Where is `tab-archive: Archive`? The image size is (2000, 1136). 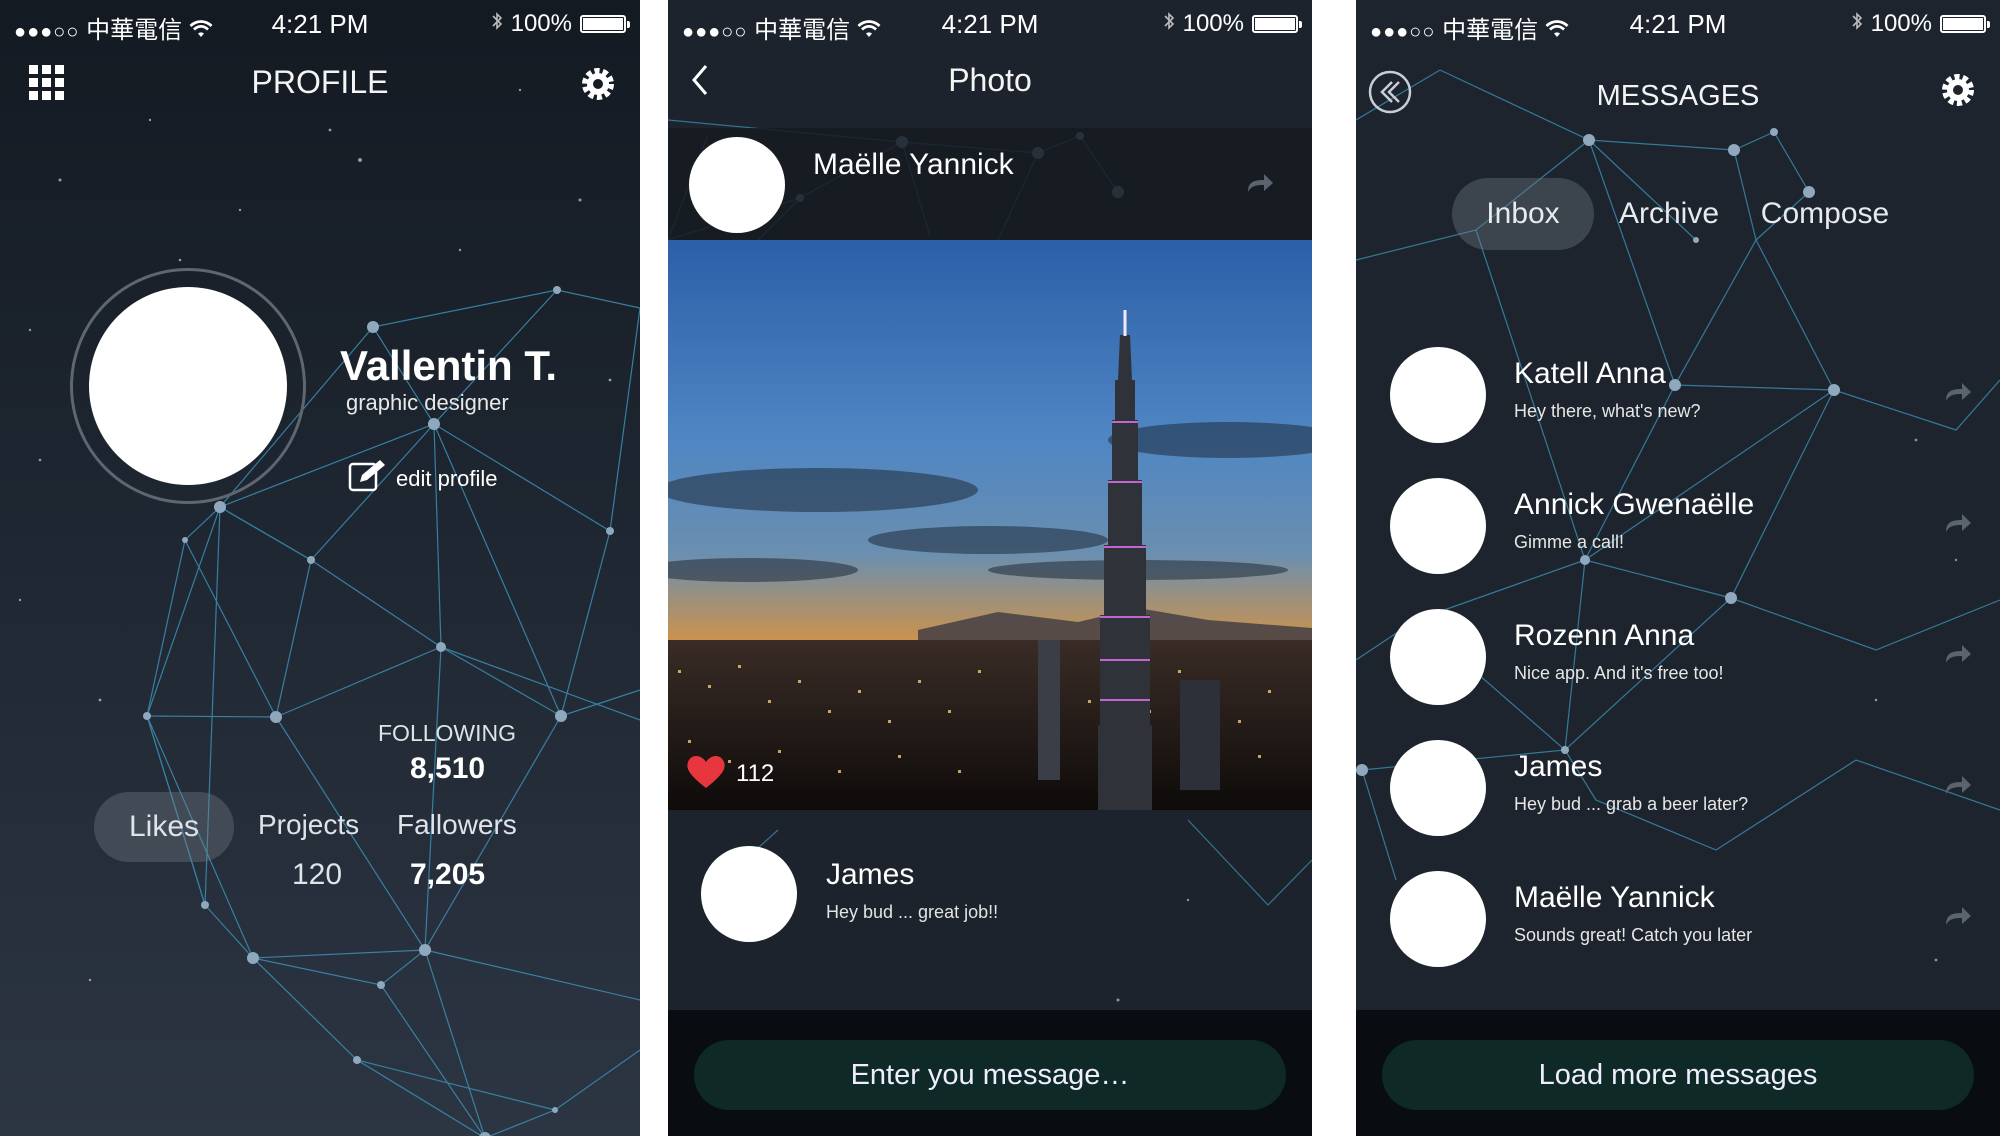
tab-archive: Archive is located at coordinates (1669, 214).